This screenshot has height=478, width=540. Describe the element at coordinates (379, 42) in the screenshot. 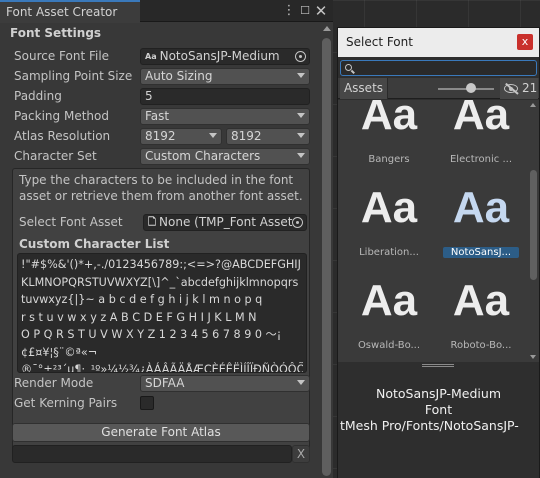

I see `select-font-title: Select Font` at that location.